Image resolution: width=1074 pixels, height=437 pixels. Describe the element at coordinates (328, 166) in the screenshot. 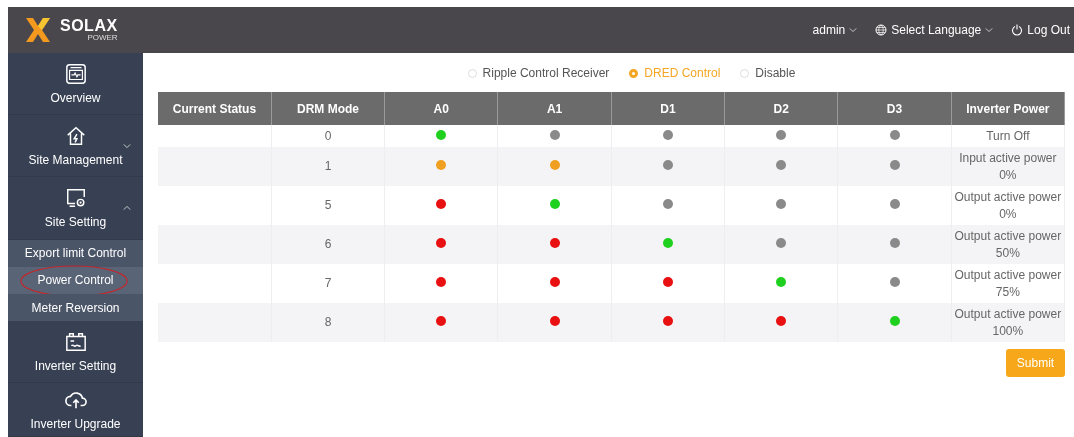

I see `table-cell: 1` at that location.